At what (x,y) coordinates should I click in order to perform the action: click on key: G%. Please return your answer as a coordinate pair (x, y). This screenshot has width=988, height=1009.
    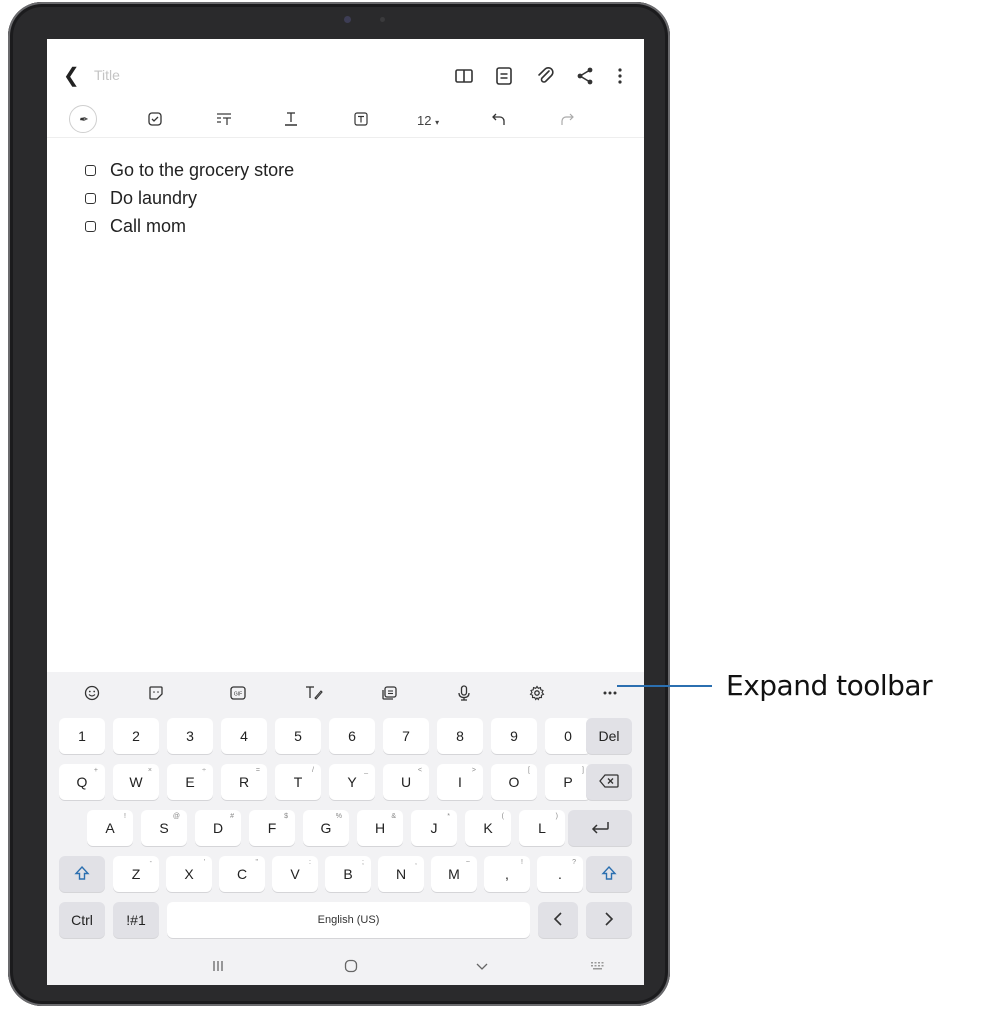
    Looking at the image, I should click on (326, 828).